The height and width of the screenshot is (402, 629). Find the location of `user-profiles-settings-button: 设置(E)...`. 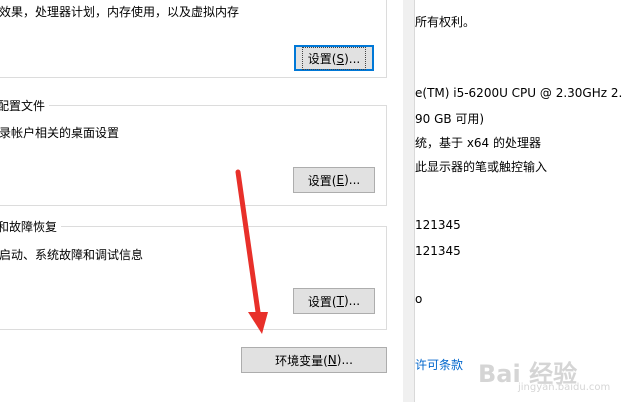

user-profiles-settings-button: 设置(E)... is located at coordinates (334, 180).